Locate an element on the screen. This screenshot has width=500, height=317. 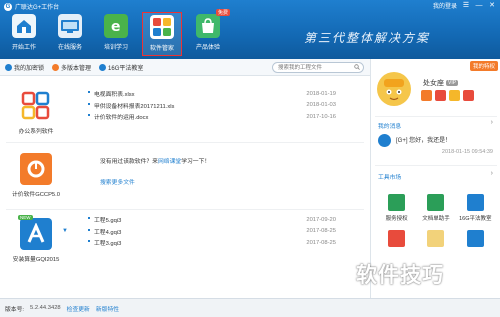
nav-item-training: e 培训学习 is located at coordinates (116, 34).